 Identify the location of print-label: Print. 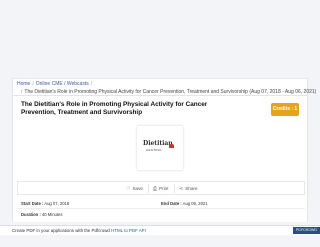
(164, 188).